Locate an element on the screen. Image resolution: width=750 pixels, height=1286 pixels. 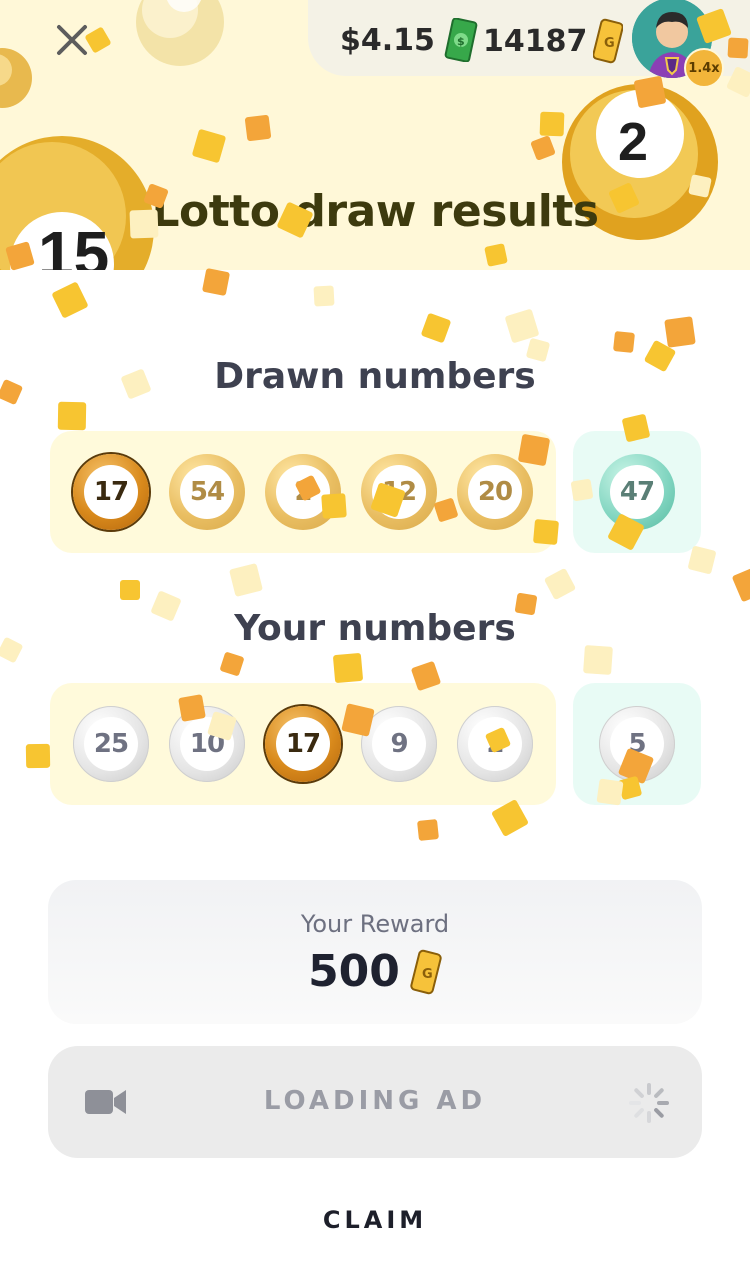
ad-button-label: LOADING AD is located at coordinates (375, 1101).